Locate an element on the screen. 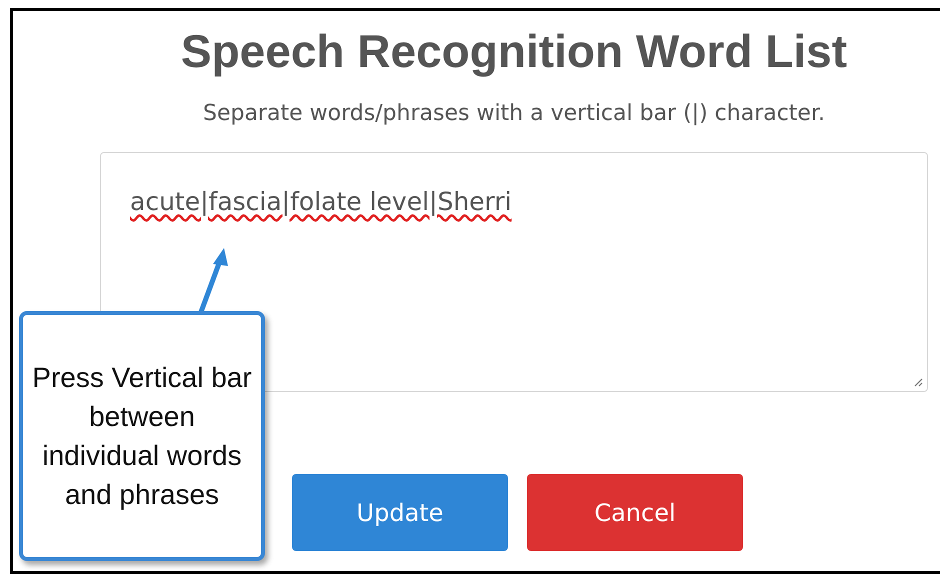 Image resolution: width=940 pixels, height=577 pixels. resize-handle-icon is located at coordinates (918, 382).